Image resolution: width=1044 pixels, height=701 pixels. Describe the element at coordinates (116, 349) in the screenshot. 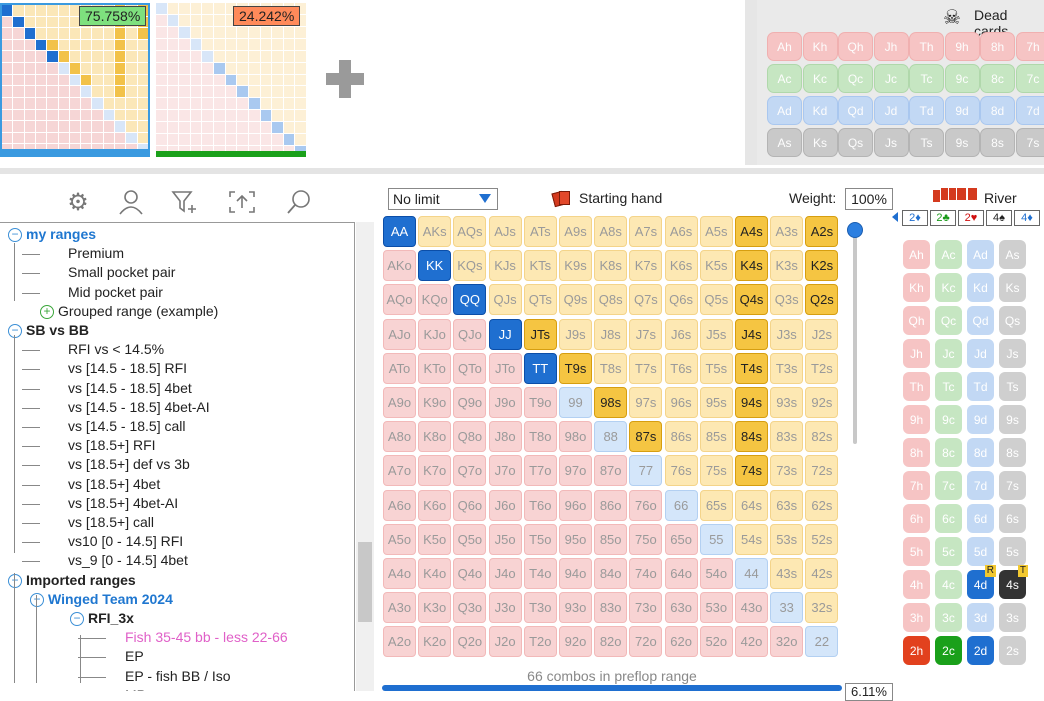

I see `tree-item: RFI vs < 14.5%` at that location.